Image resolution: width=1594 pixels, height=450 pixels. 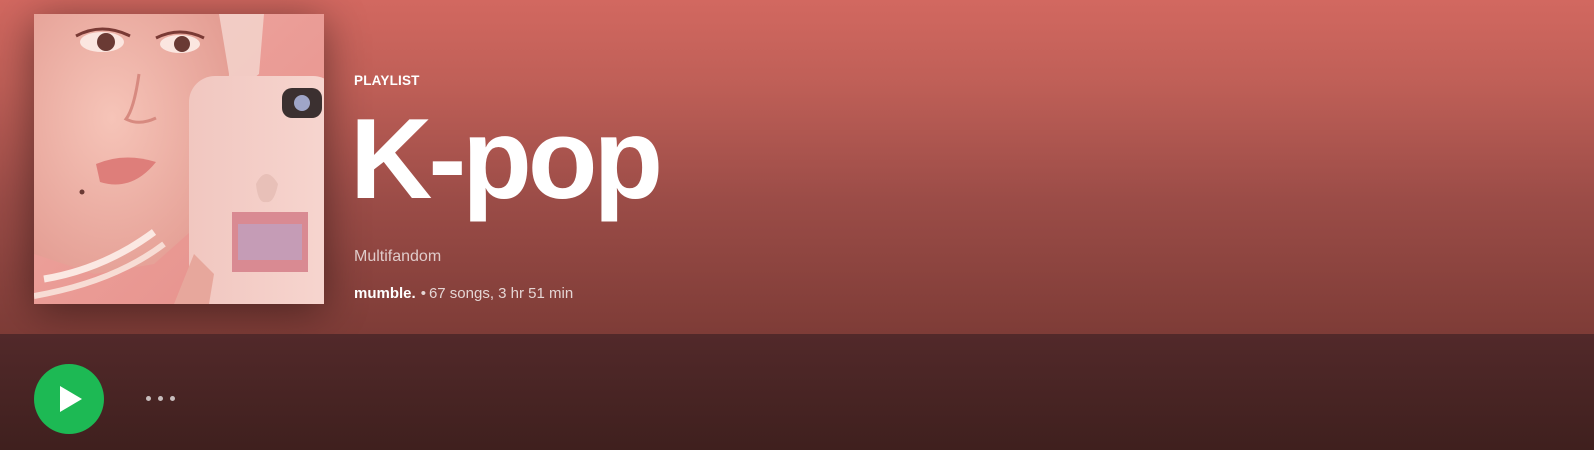 I want to click on playlist-cover-image, so click(x=179, y=159).